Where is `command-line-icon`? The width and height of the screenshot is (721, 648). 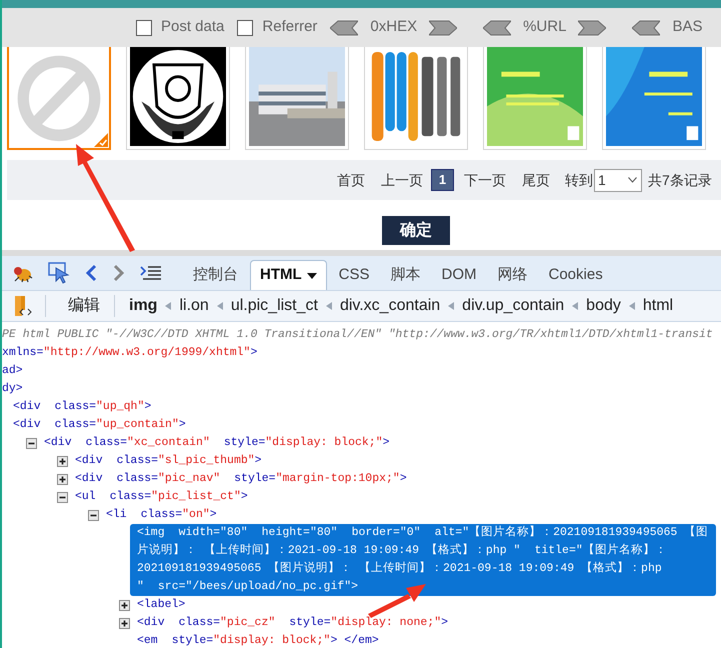
command-line-icon is located at coordinates (151, 273).